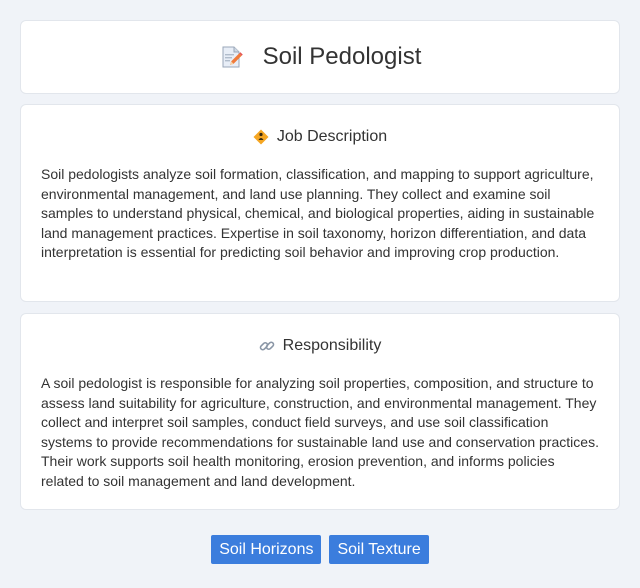 The image size is (640, 588). I want to click on job-description-header: Job Description, so click(320, 137).